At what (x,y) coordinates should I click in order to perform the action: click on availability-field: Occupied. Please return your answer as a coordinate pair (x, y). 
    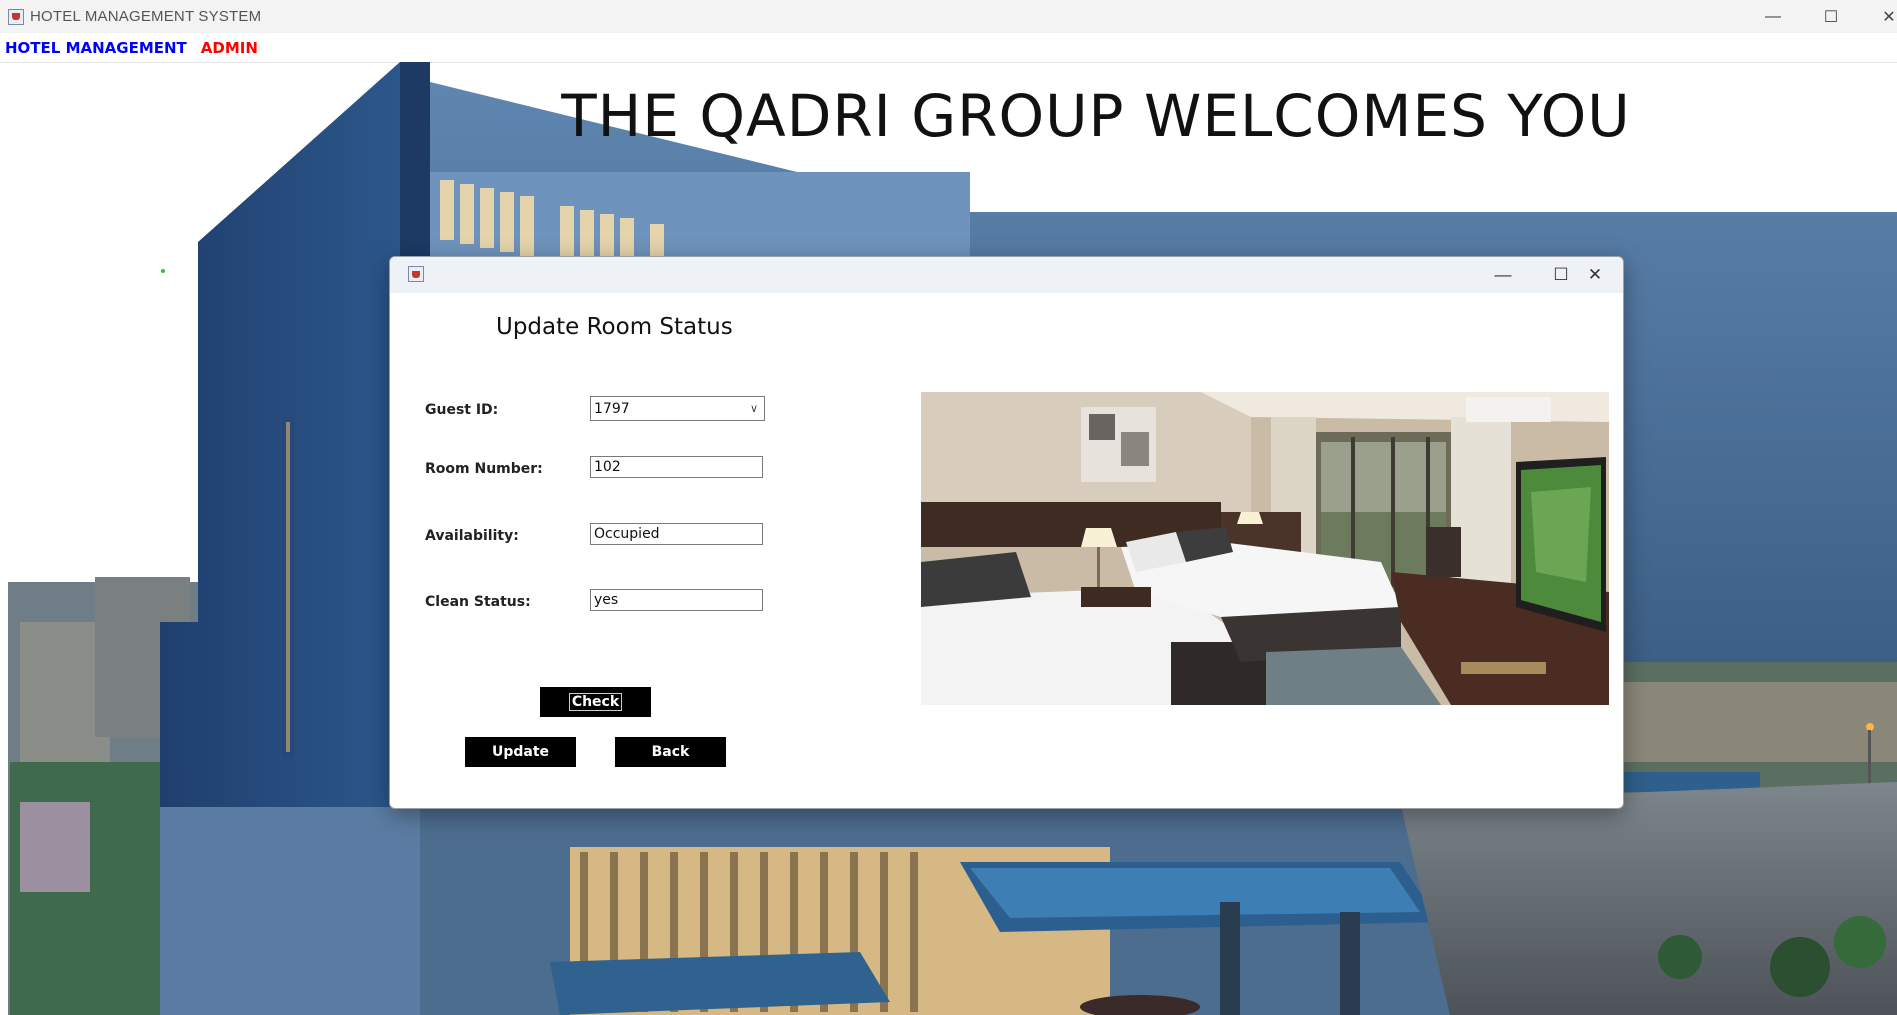
    Looking at the image, I should click on (676, 534).